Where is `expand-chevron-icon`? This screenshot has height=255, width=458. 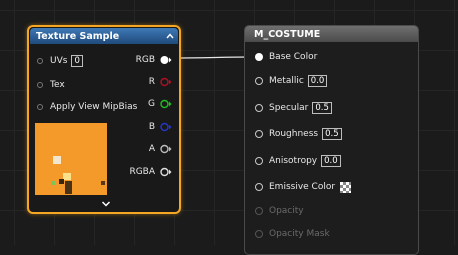 expand-chevron-icon is located at coordinates (106, 204).